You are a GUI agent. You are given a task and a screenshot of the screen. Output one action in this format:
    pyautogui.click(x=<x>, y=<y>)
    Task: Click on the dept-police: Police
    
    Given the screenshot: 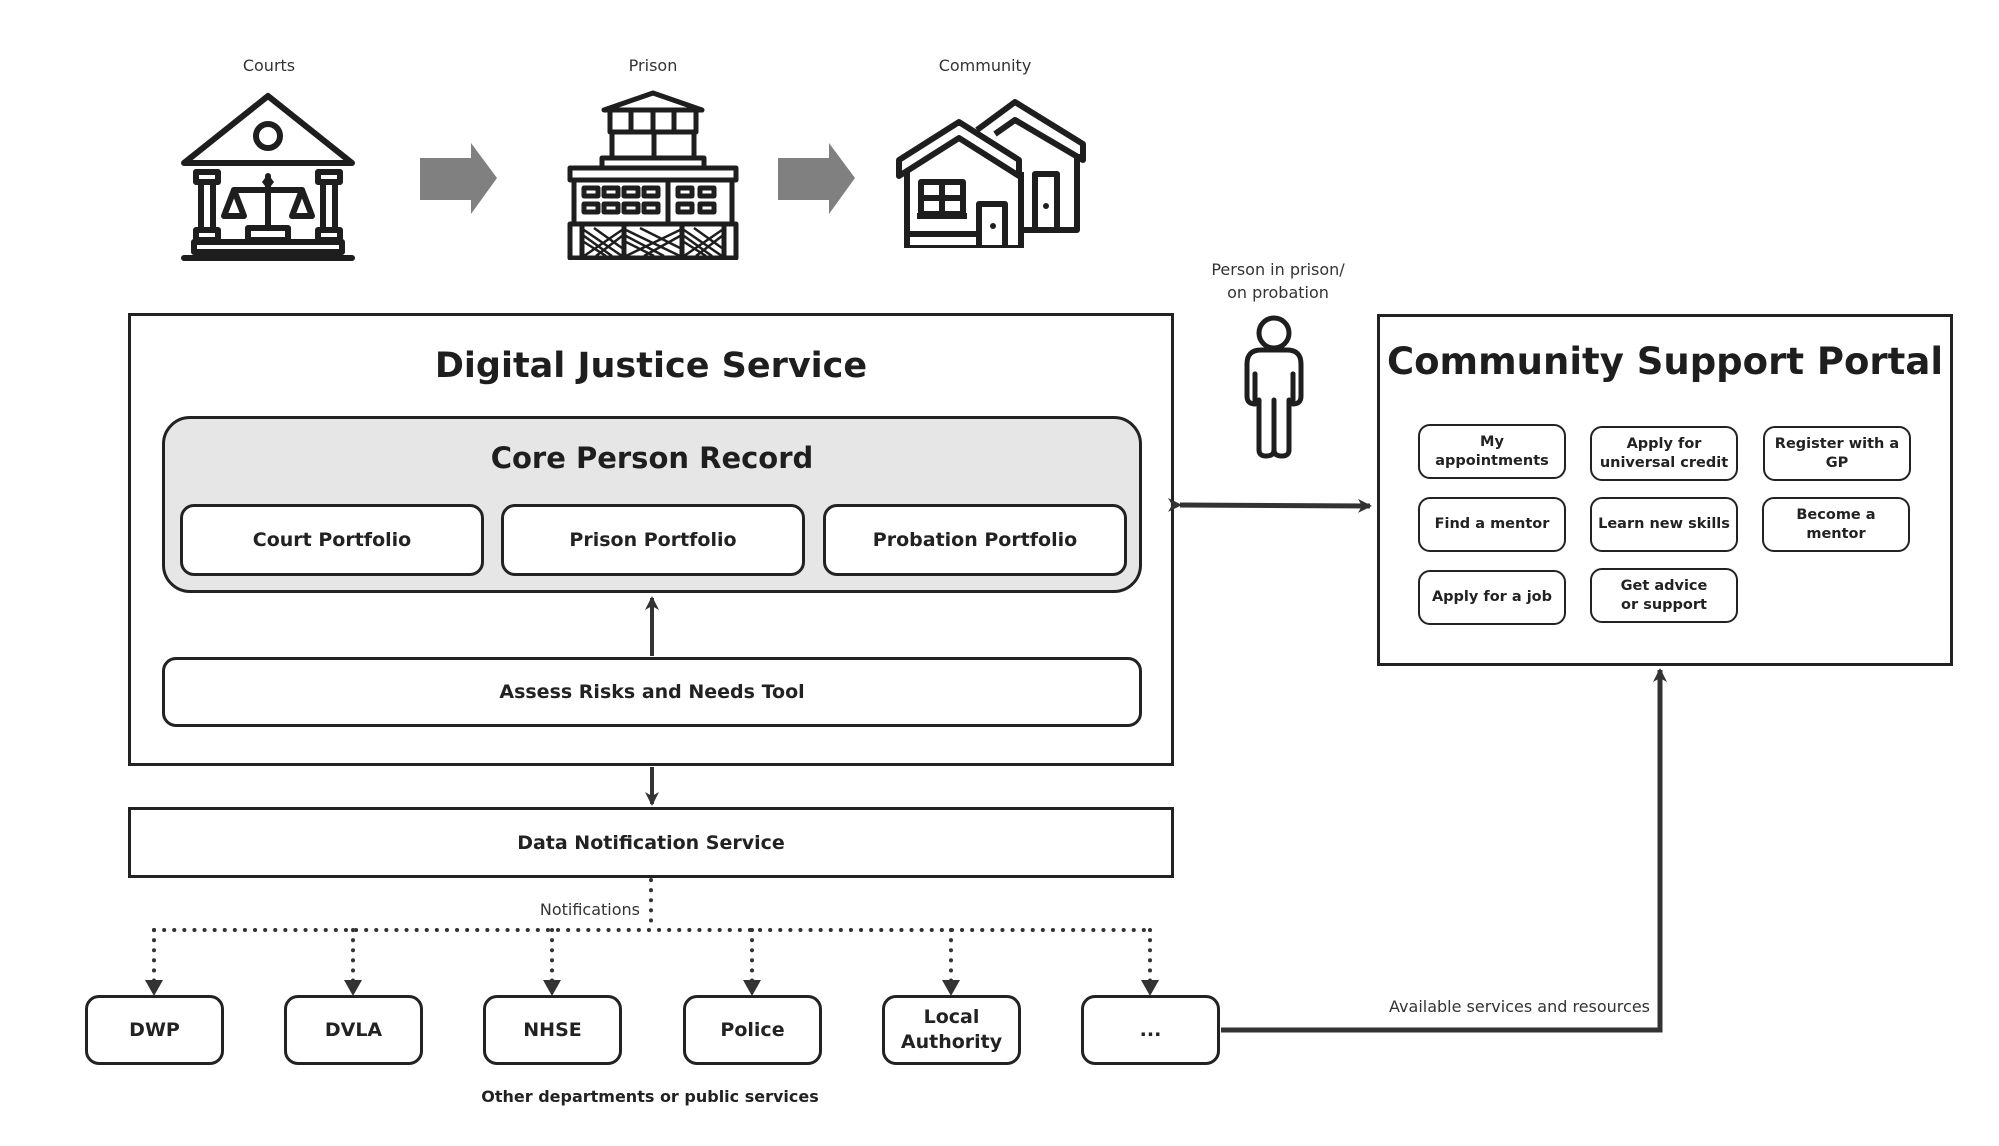 What is the action you would take?
    pyautogui.click(x=752, y=1030)
    